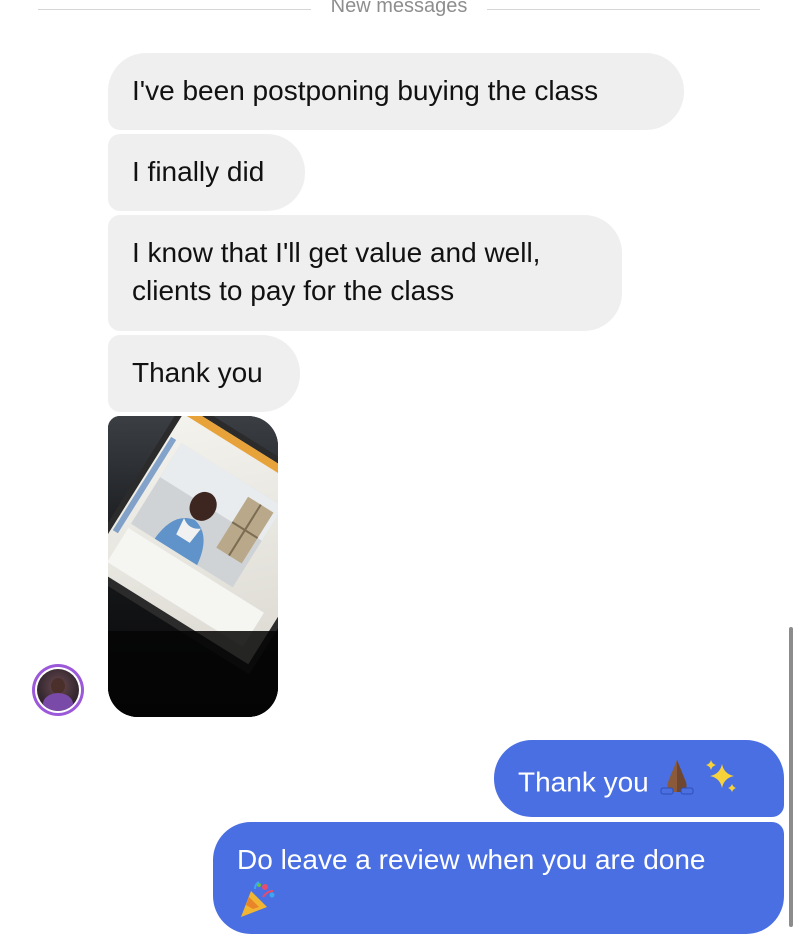 This screenshot has height=934, width=800. What do you see at coordinates (206, 172) in the screenshot?
I see `incoming-message: I finally did` at bounding box center [206, 172].